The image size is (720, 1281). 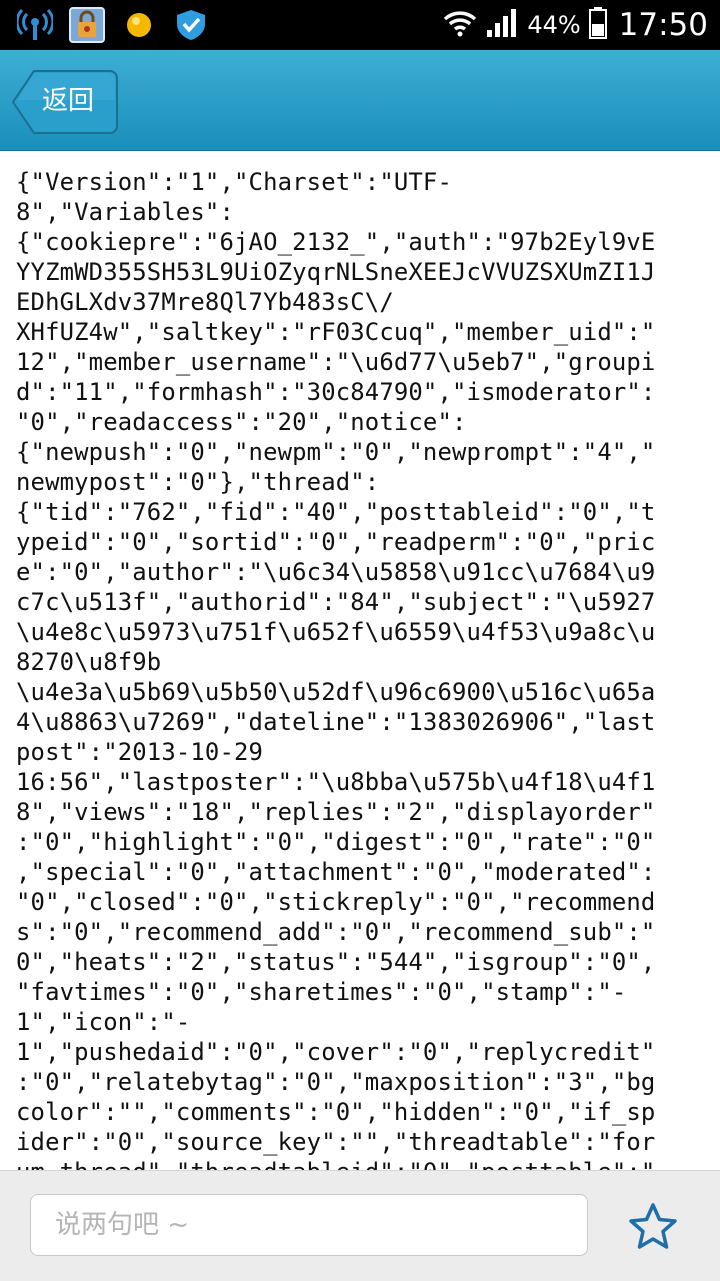 I want to click on star-icon, so click(x=653, y=1226).